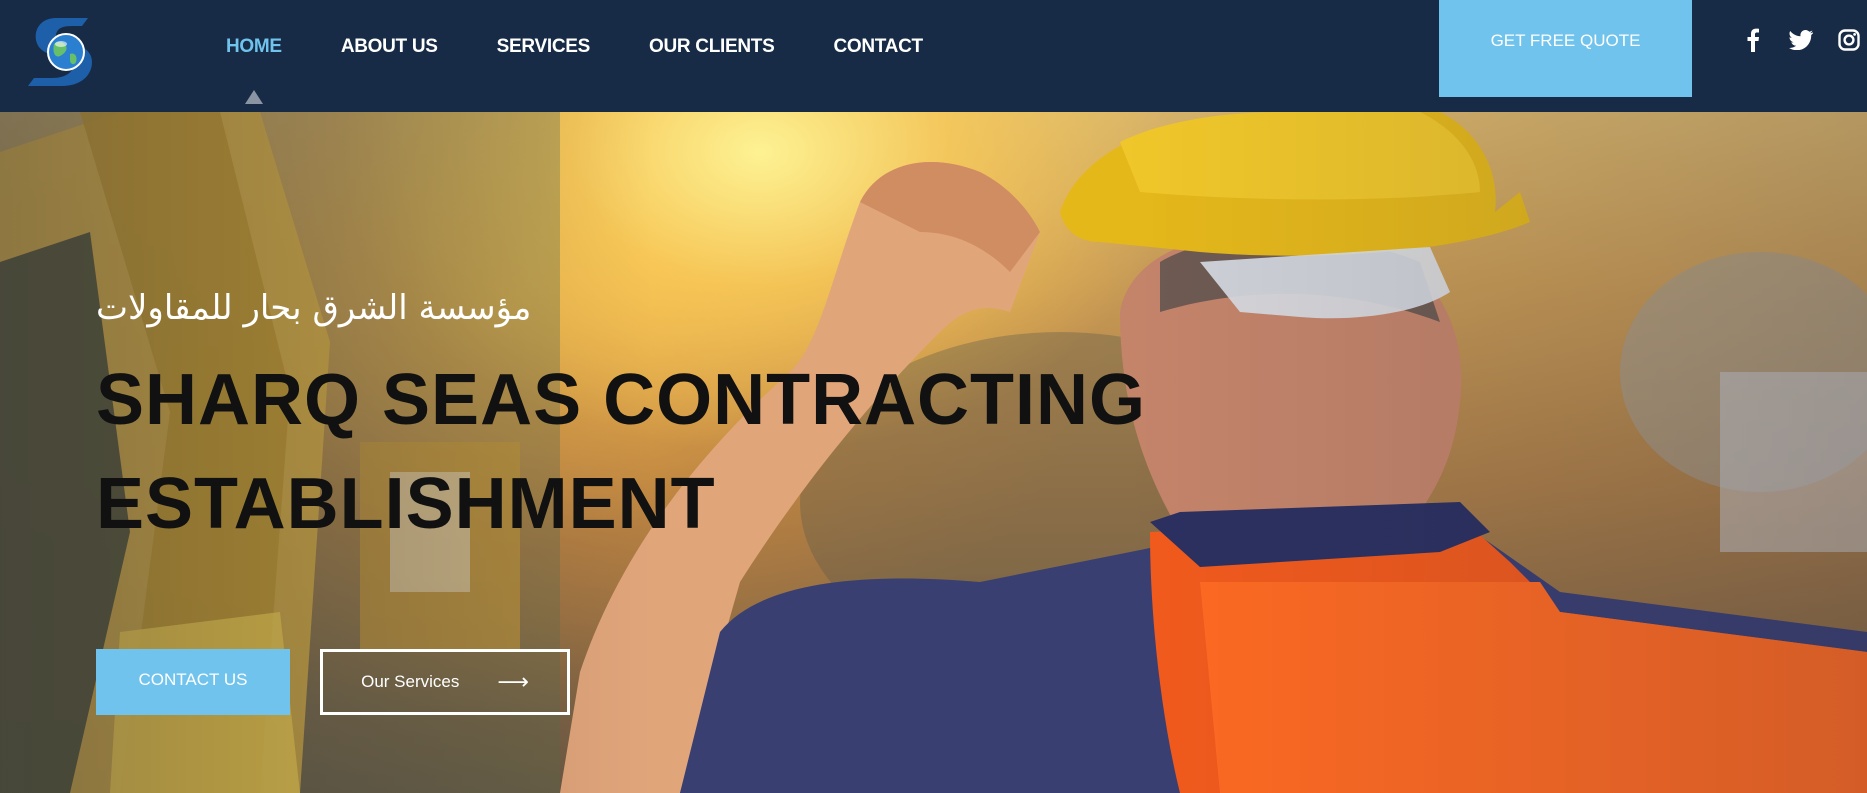 This screenshot has height=793, width=1867. What do you see at coordinates (1565, 48) in the screenshot?
I see `get-free-quote-button: GET FREE QUOTE` at bounding box center [1565, 48].